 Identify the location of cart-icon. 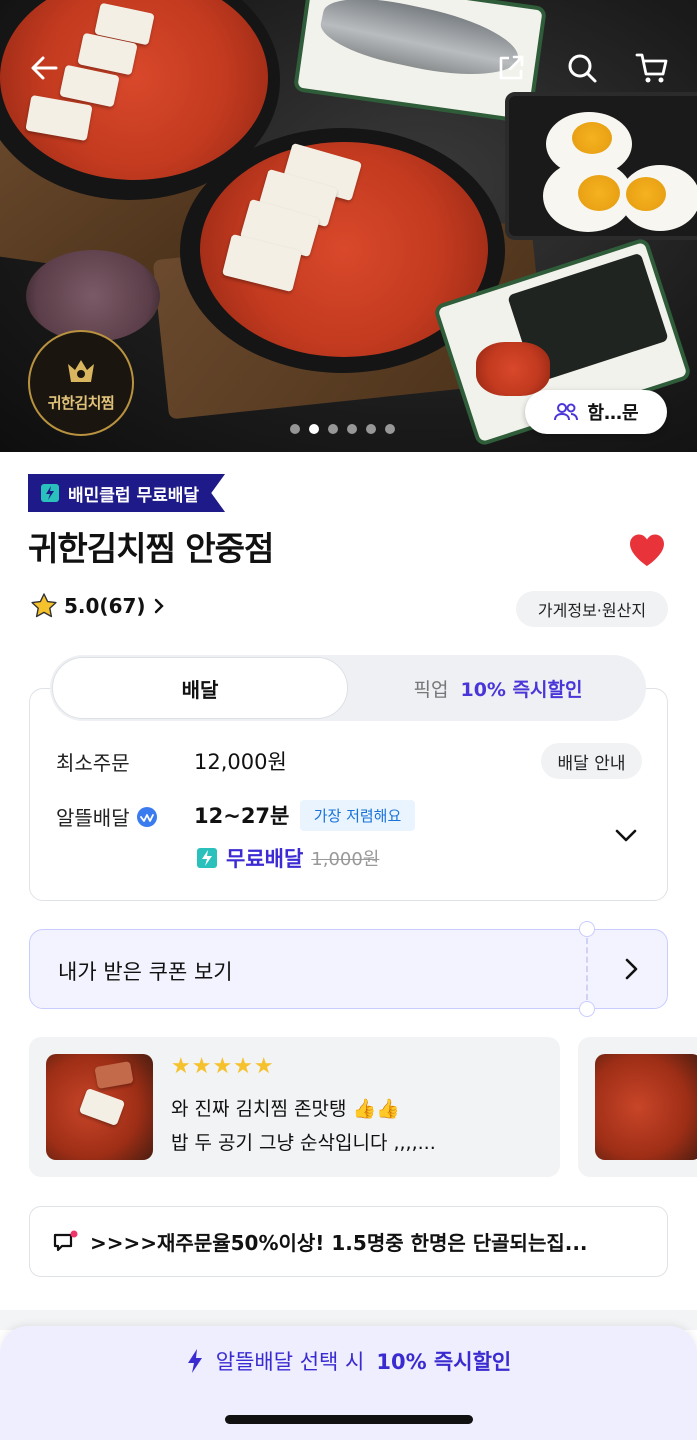
(651, 68).